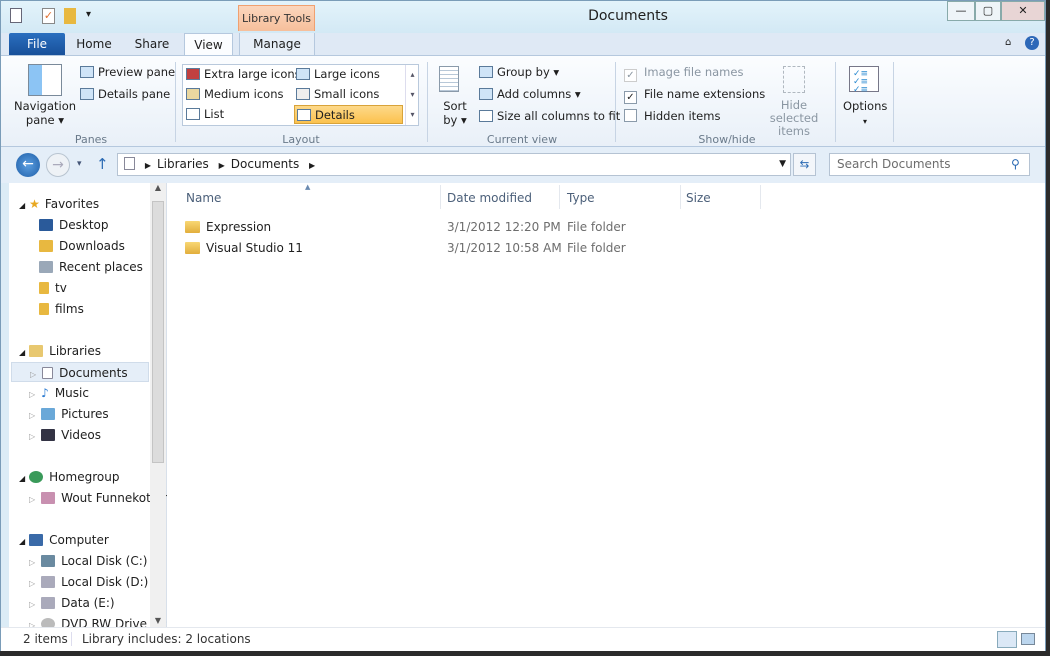  What do you see at coordinates (1015, 164) in the screenshot?
I see `search-icon: ⚲` at bounding box center [1015, 164].